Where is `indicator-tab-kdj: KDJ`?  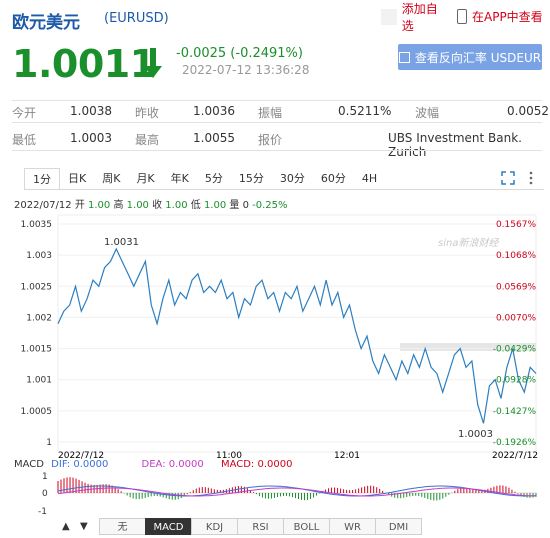
indicator-tab-kdj: KDJ is located at coordinates (214, 526).